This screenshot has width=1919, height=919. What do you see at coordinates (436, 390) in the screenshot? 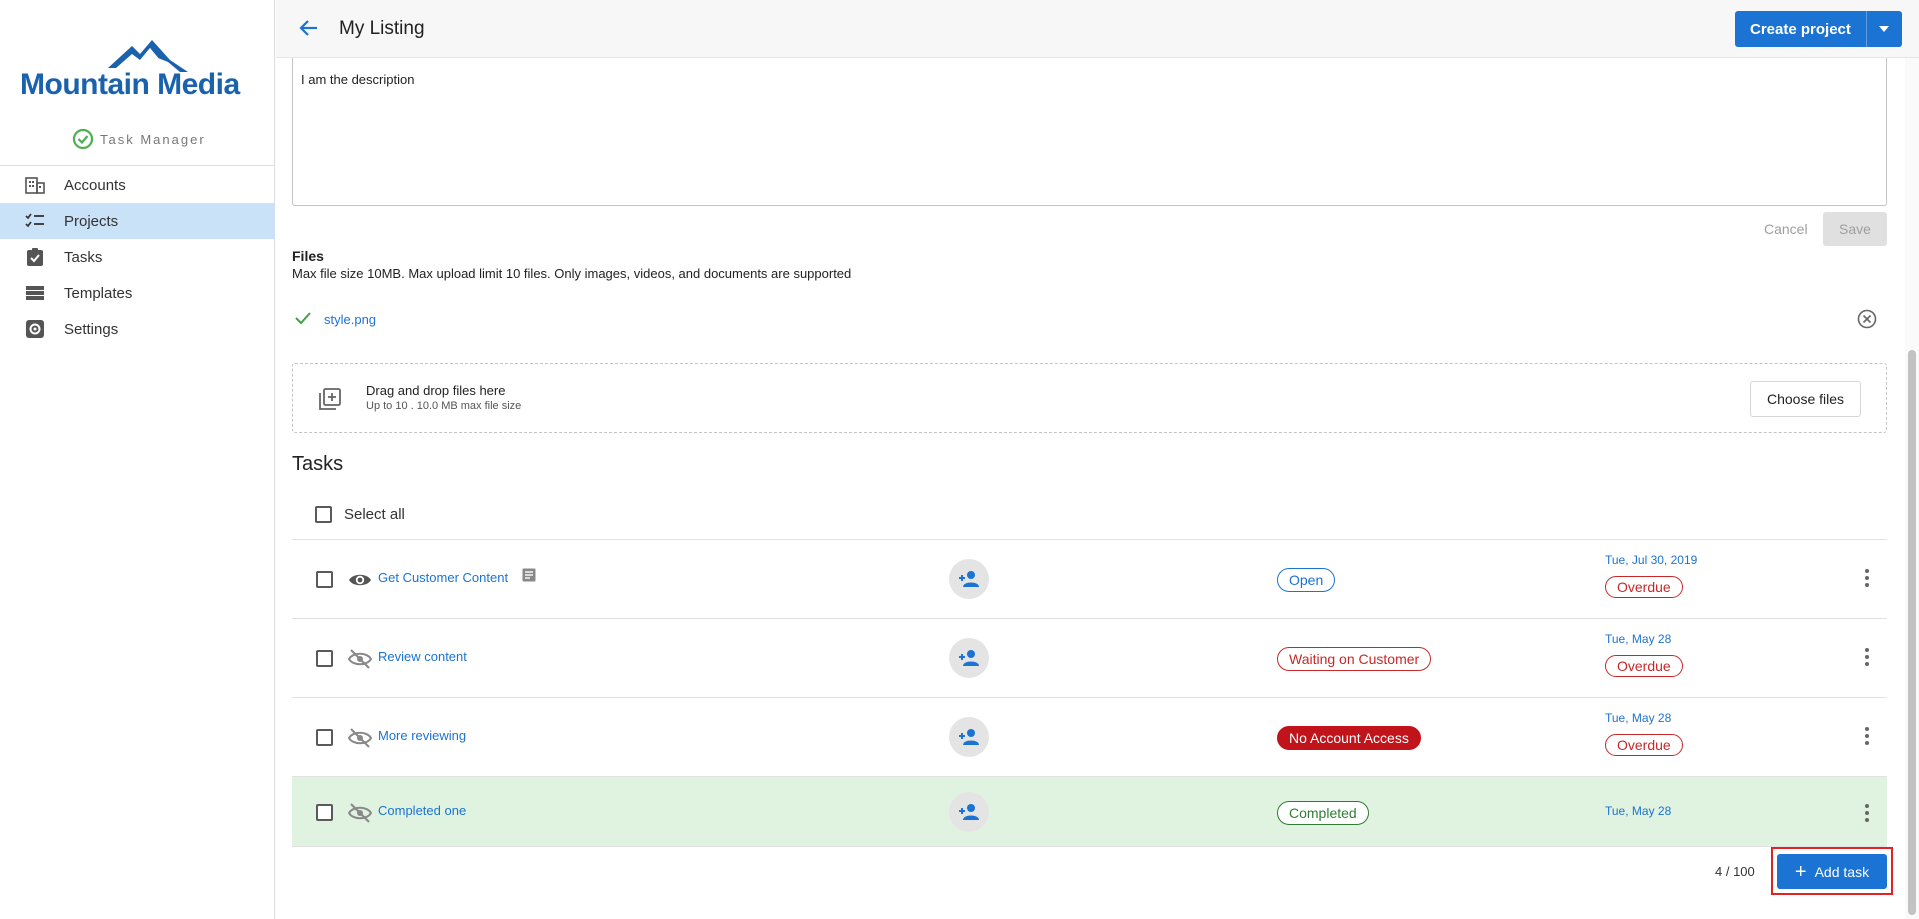
I see `dropzone-title: Drag and drop files here` at bounding box center [436, 390].